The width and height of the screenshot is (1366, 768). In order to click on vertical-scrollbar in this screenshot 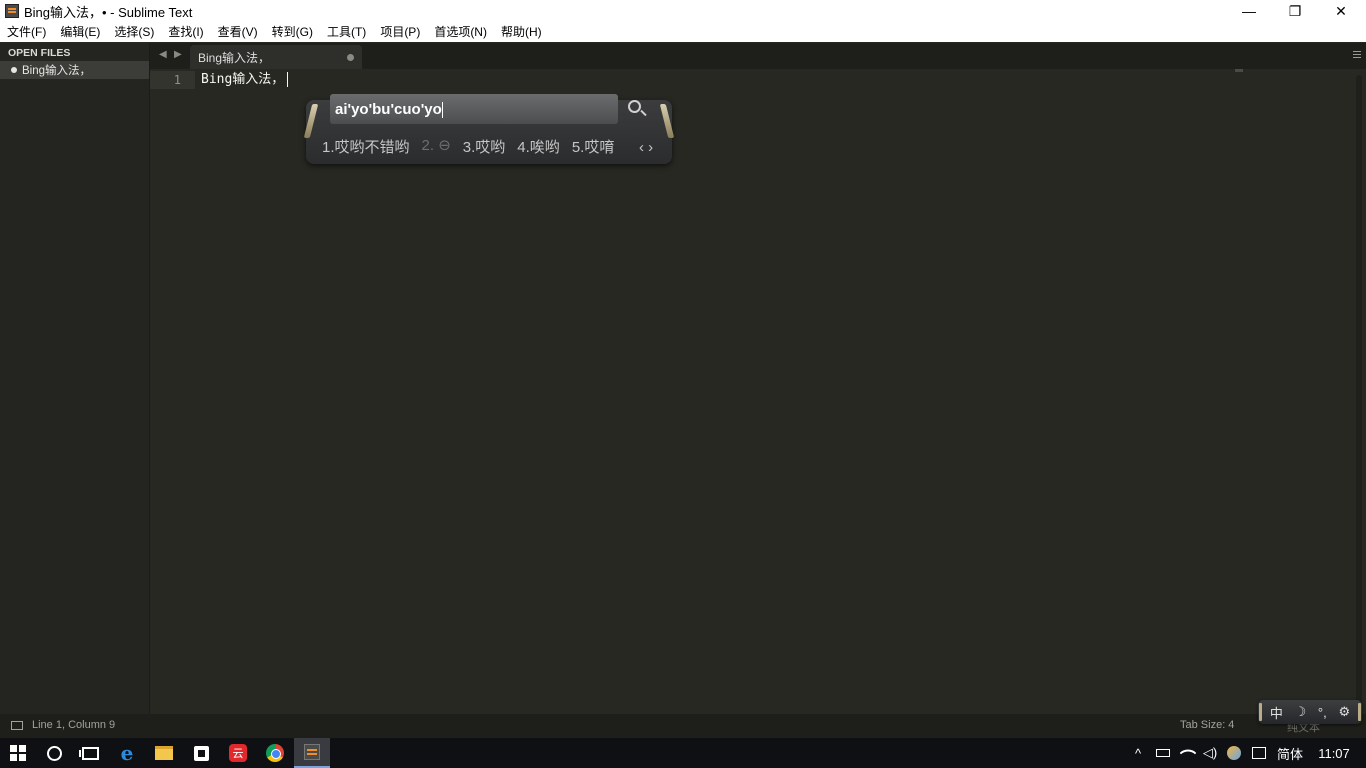, I will do `click(1359, 392)`.